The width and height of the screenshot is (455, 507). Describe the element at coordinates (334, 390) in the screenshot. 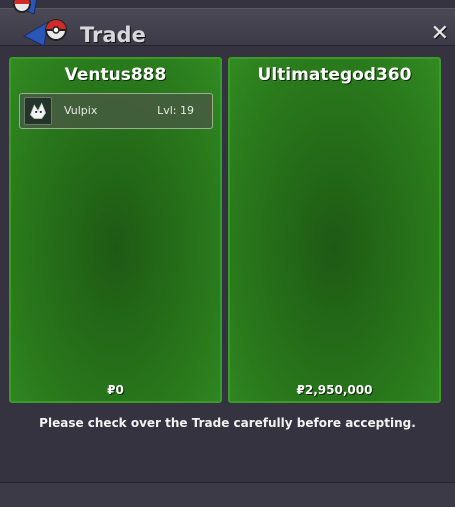

I see `right-money: ₽2,950,000` at that location.